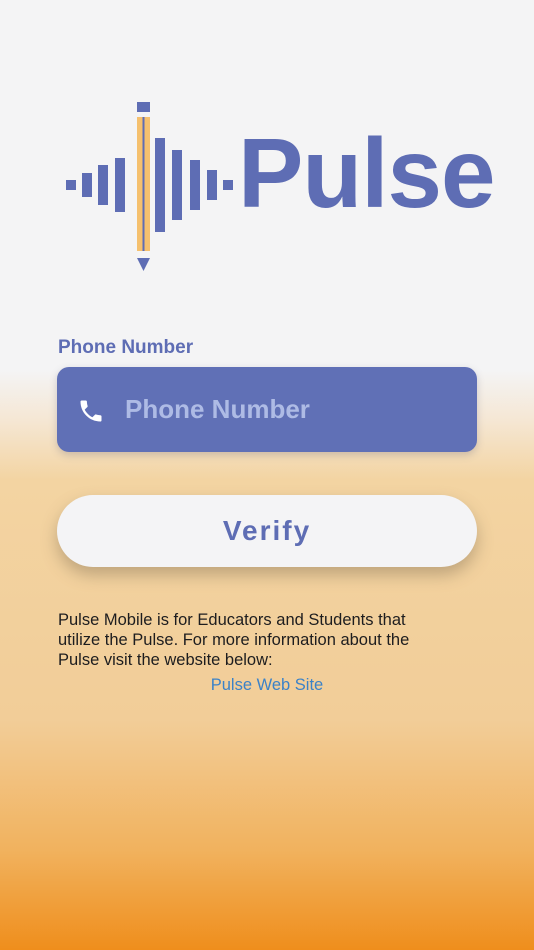 Image resolution: width=534 pixels, height=950 pixels. I want to click on pulse-web-site-link: Pulse Web Site, so click(267, 685).